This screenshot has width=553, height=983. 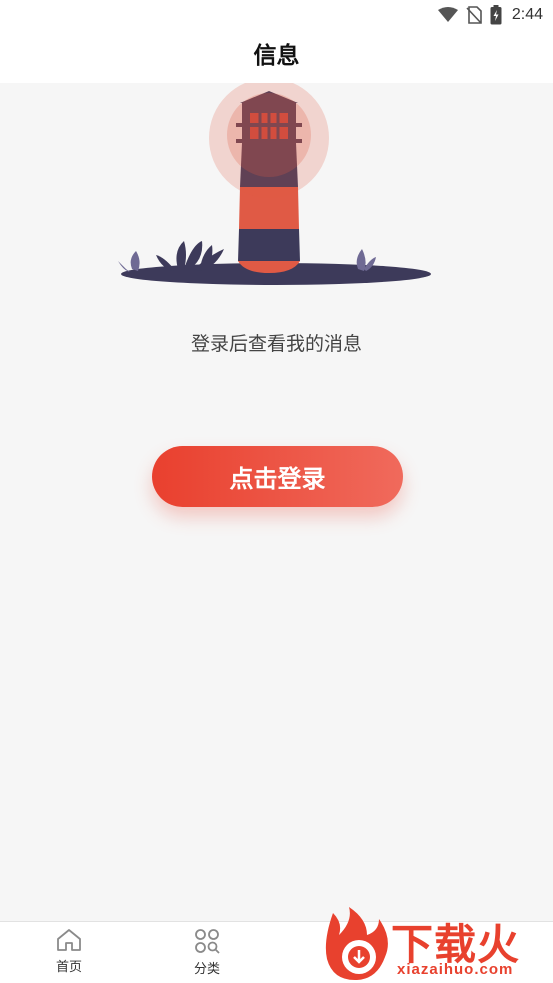 I want to click on login-hint-text: 登录后查看我的消息, so click(x=276, y=344).